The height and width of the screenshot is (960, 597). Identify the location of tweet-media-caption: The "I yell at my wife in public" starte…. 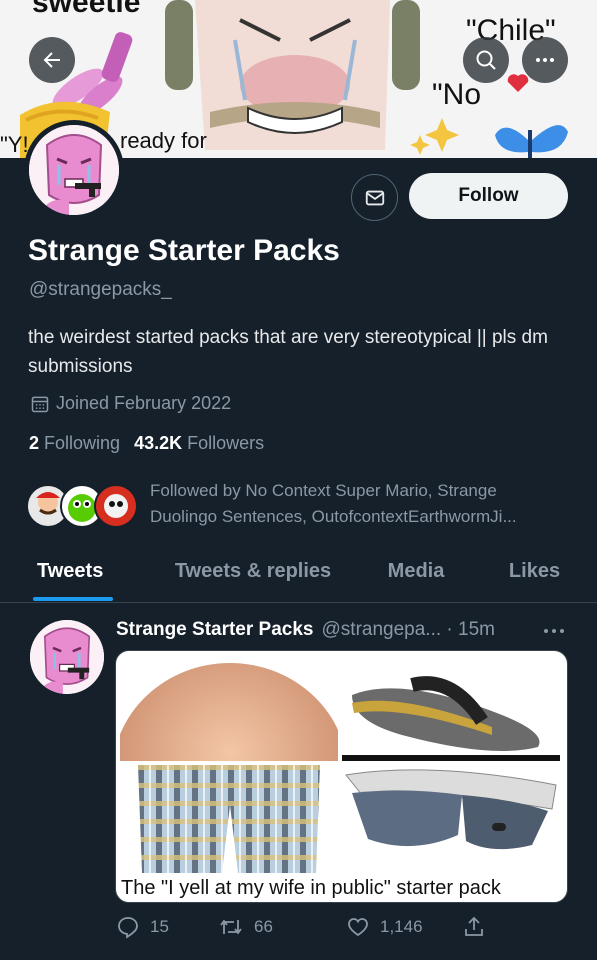
(311, 888).